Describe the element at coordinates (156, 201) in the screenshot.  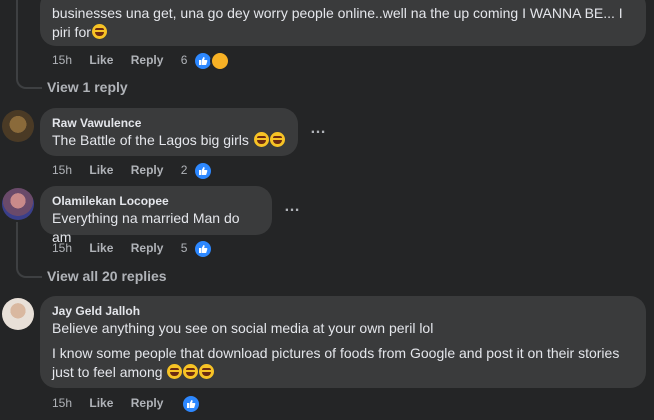
I see `comment-author: Olamilekan Locopee` at that location.